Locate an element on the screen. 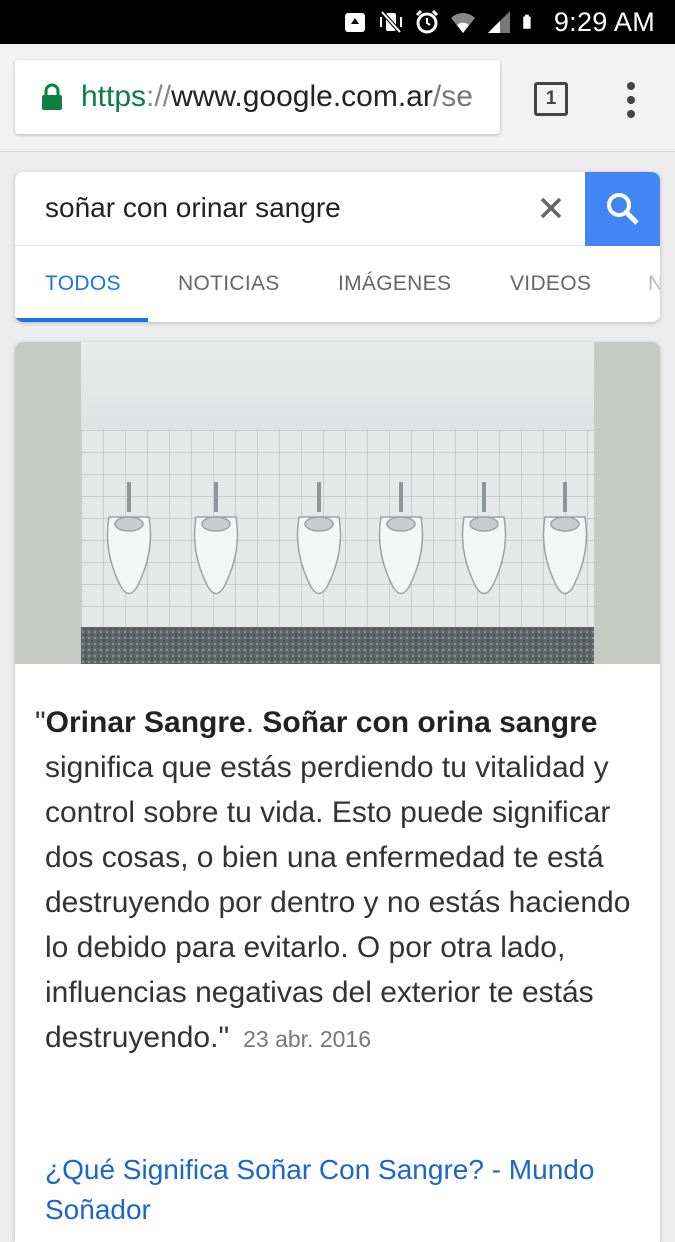 This screenshot has height=1242, width=675. snippet-bold-1: Orinar Sangre is located at coordinates (145, 722).